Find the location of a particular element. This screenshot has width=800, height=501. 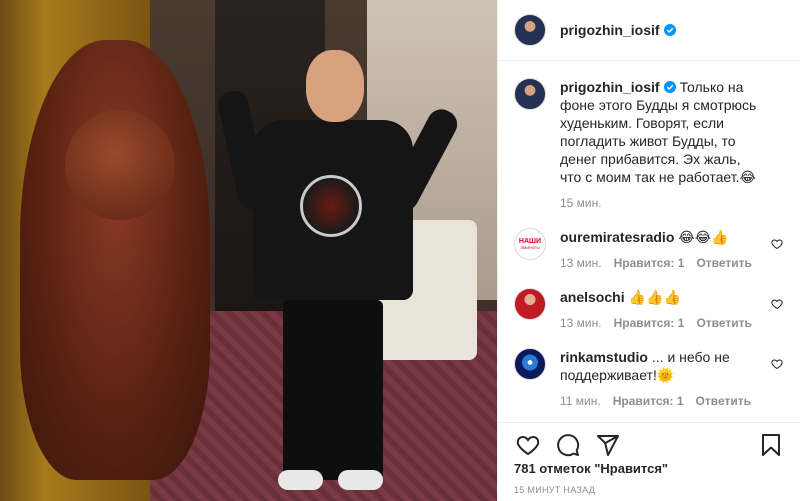

share-button is located at coordinates (608, 445).